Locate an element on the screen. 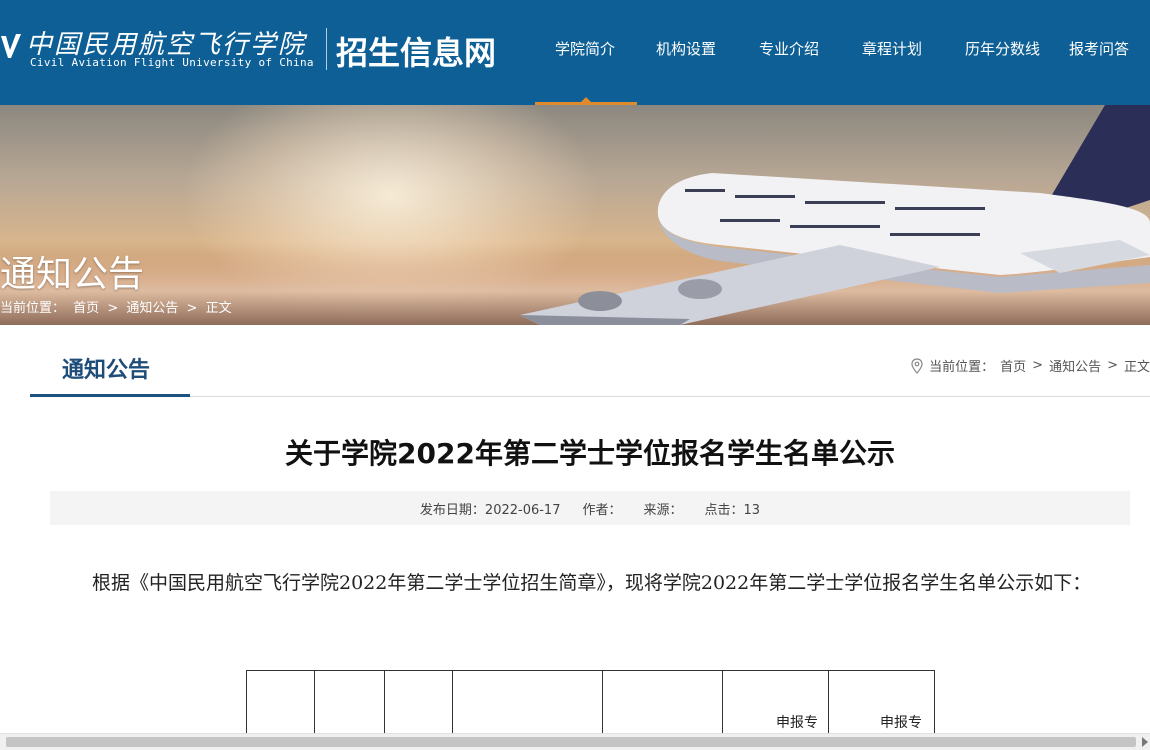 The image size is (1150, 750). nav-item-past-scores: 历年分数线 is located at coordinates (1002, 52).